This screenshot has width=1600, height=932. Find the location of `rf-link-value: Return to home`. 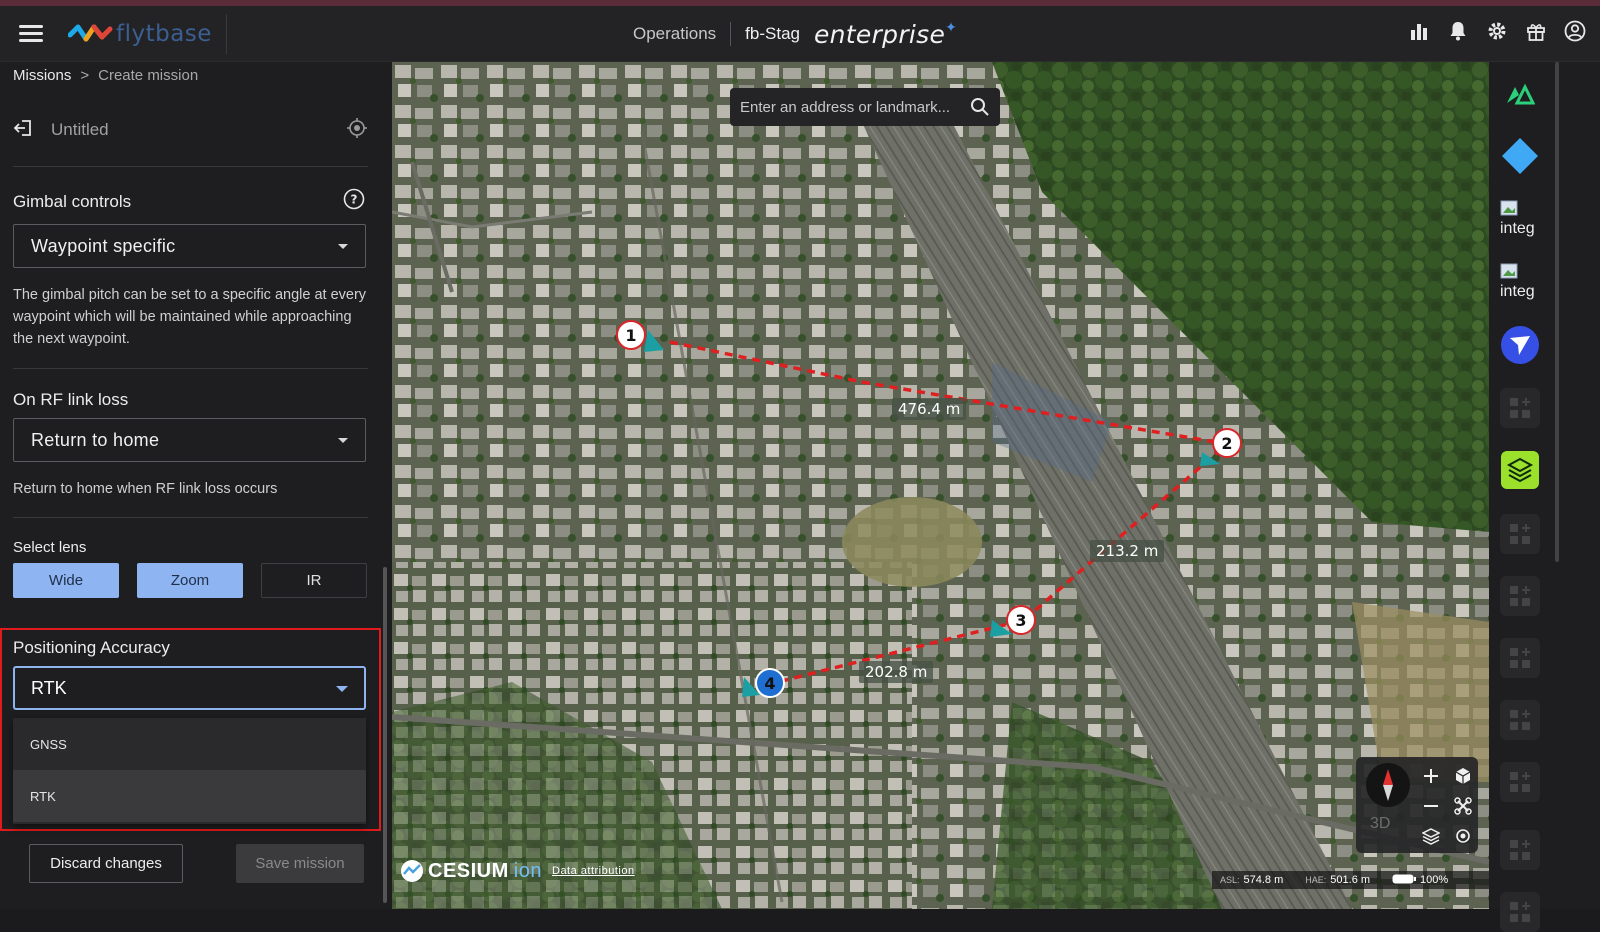

rf-link-value: Return to home is located at coordinates (95, 439).